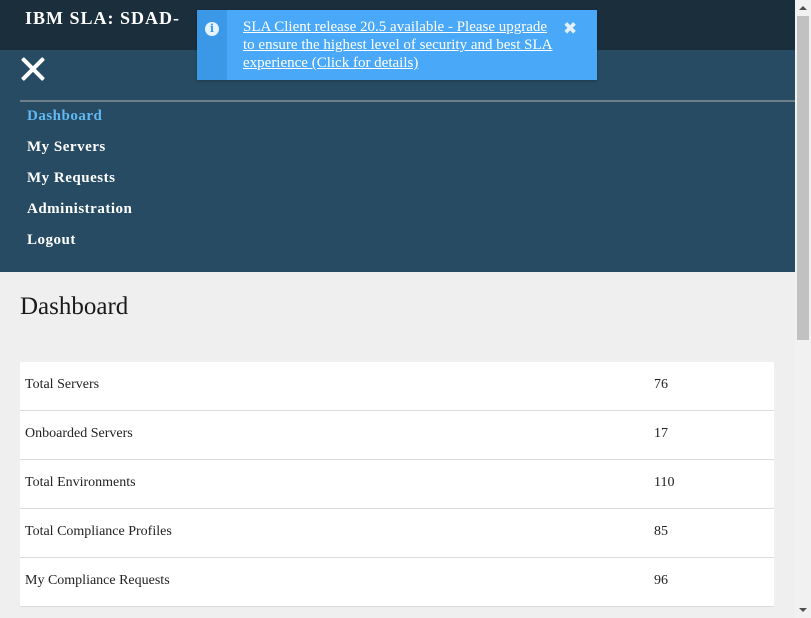 The image size is (811, 618). I want to click on stat-label: Total Compliance Profiles, so click(98, 531).